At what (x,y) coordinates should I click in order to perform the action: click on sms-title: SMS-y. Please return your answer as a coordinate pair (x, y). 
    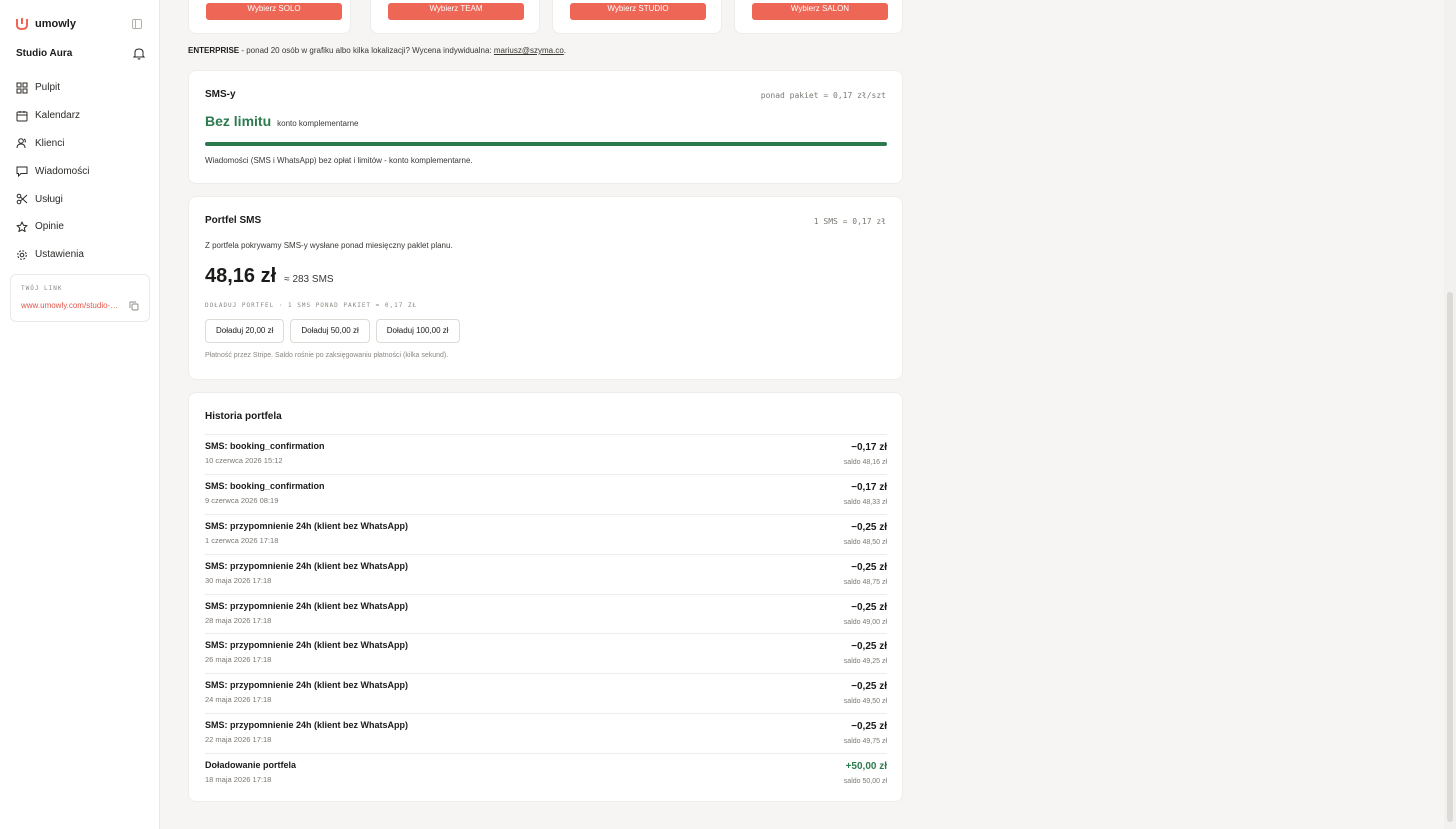
    Looking at the image, I should click on (220, 94).